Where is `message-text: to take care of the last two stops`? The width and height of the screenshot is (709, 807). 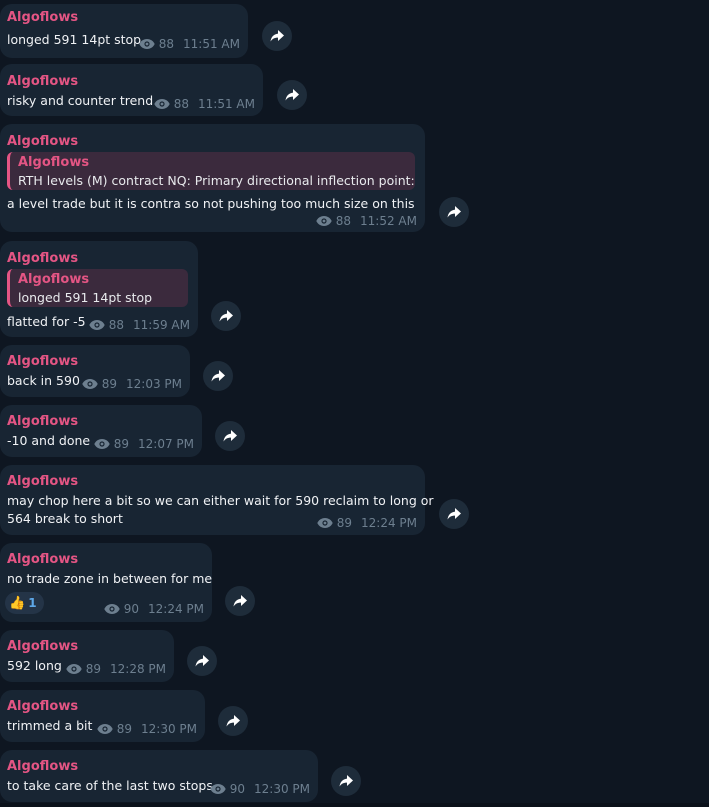 message-text: to take care of the last two stops is located at coordinates (110, 785).